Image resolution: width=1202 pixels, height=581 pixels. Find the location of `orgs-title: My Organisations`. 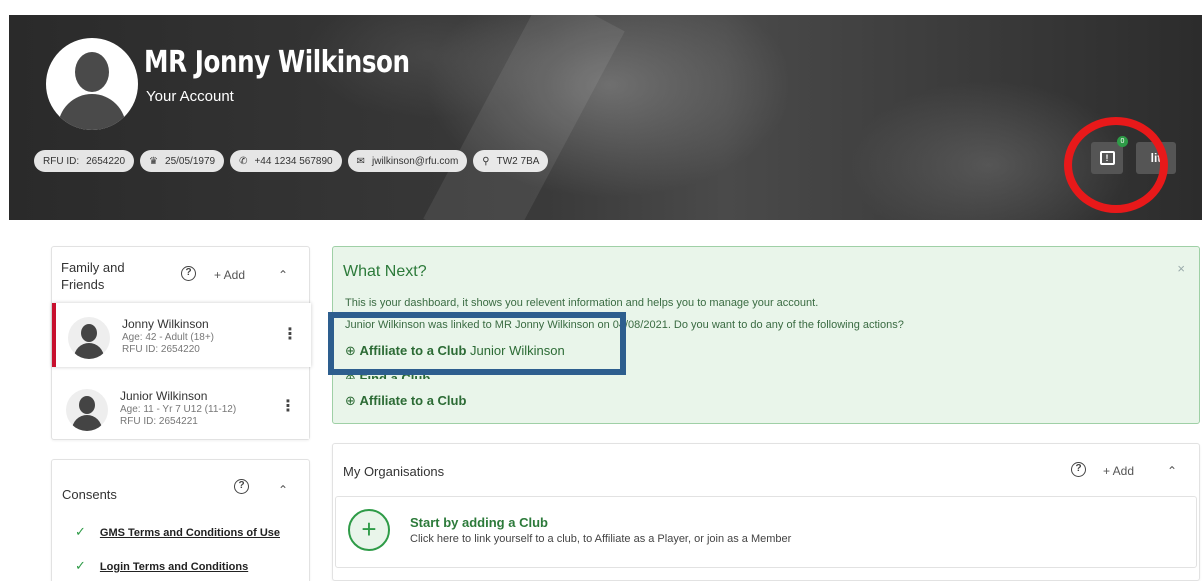

orgs-title: My Organisations is located at coordinates (394, 471).